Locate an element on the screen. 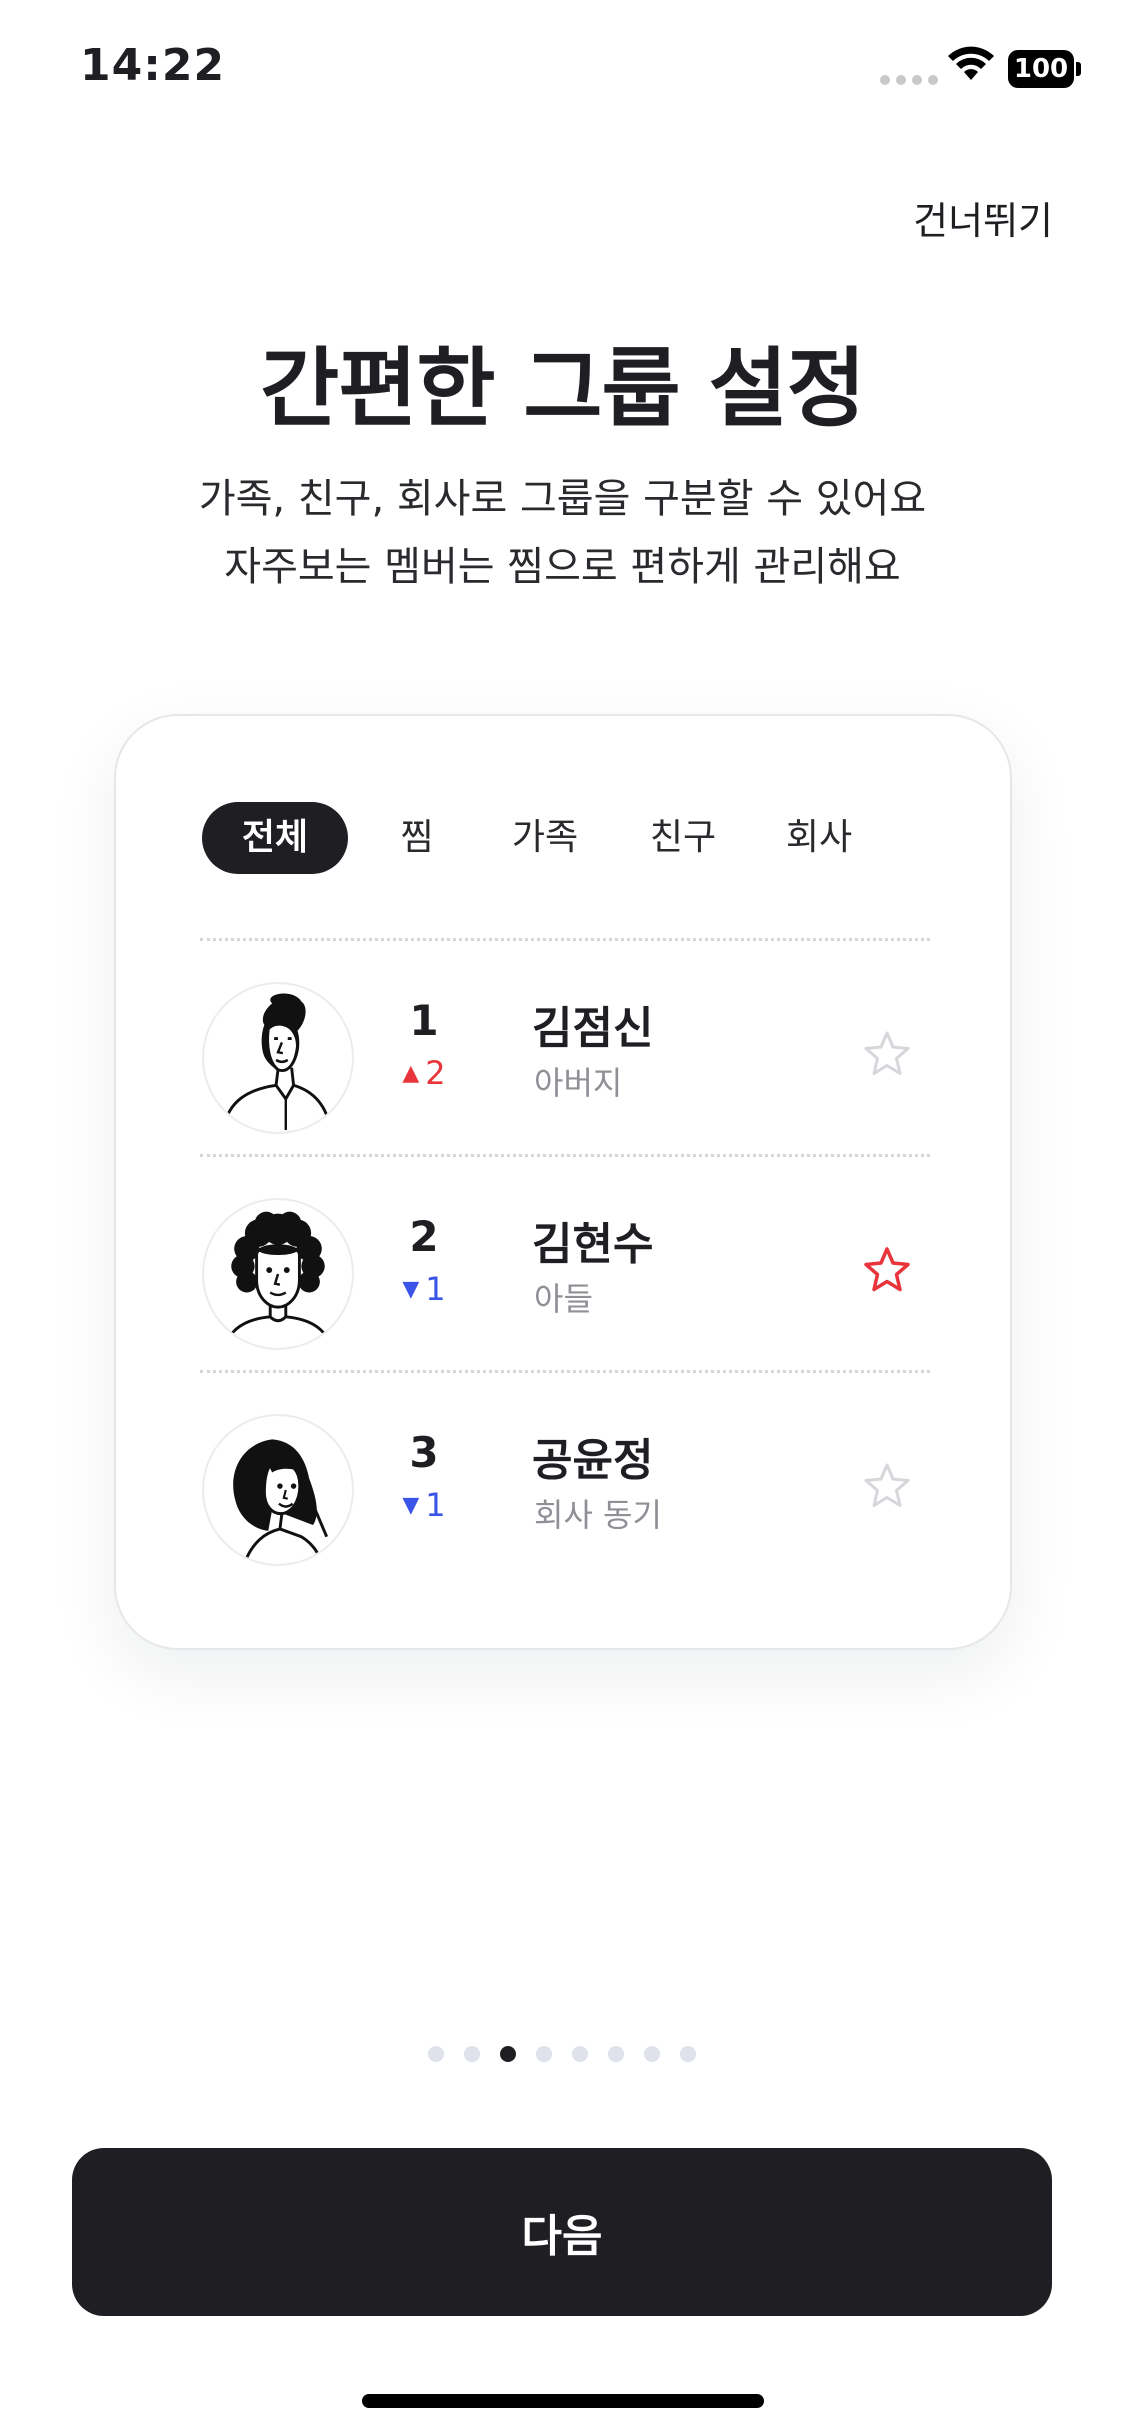 The image size is (1125, 2436). filter-chip-family: 가족 is located at coordinates (545, 838).